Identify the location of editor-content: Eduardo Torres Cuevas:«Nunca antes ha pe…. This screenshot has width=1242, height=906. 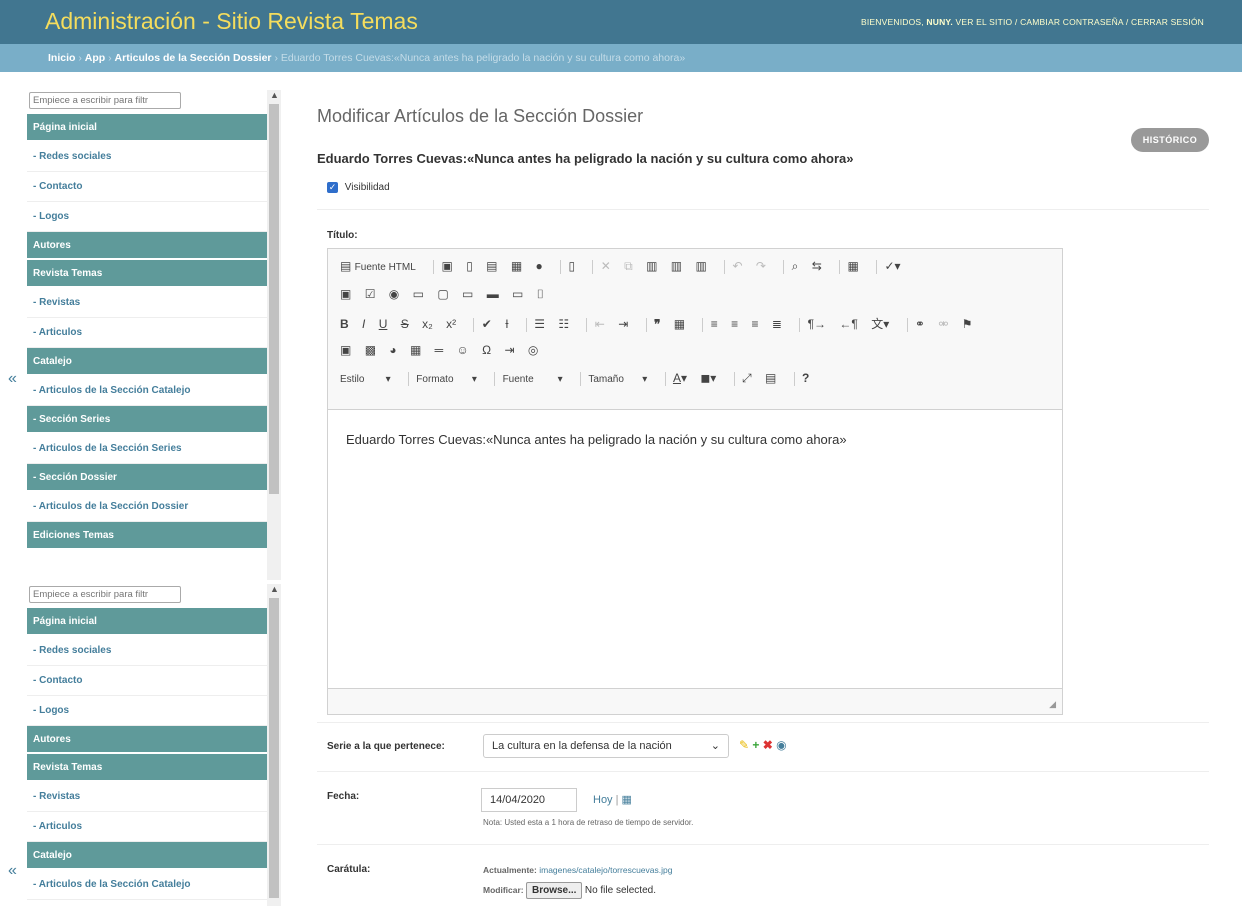
(596, 439).